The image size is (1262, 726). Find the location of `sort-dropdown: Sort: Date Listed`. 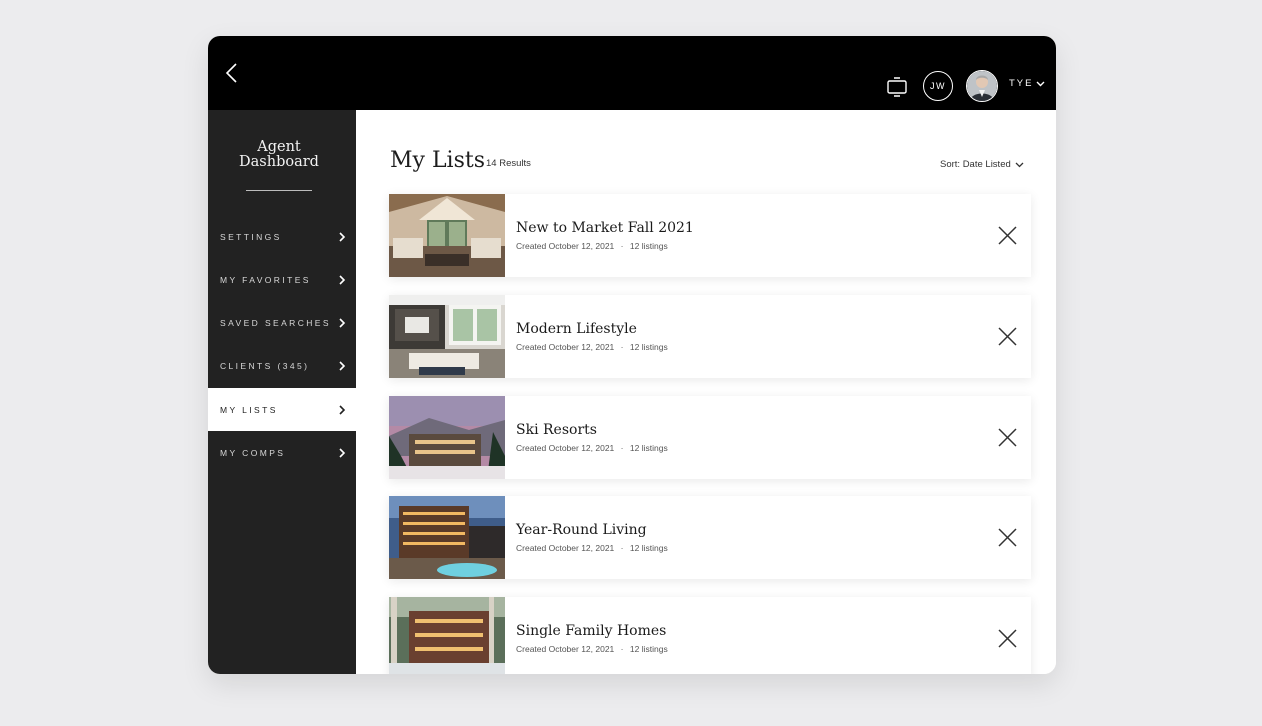

sort-dropdown: Sort: Date Listed is located at coordinates (982, 164).